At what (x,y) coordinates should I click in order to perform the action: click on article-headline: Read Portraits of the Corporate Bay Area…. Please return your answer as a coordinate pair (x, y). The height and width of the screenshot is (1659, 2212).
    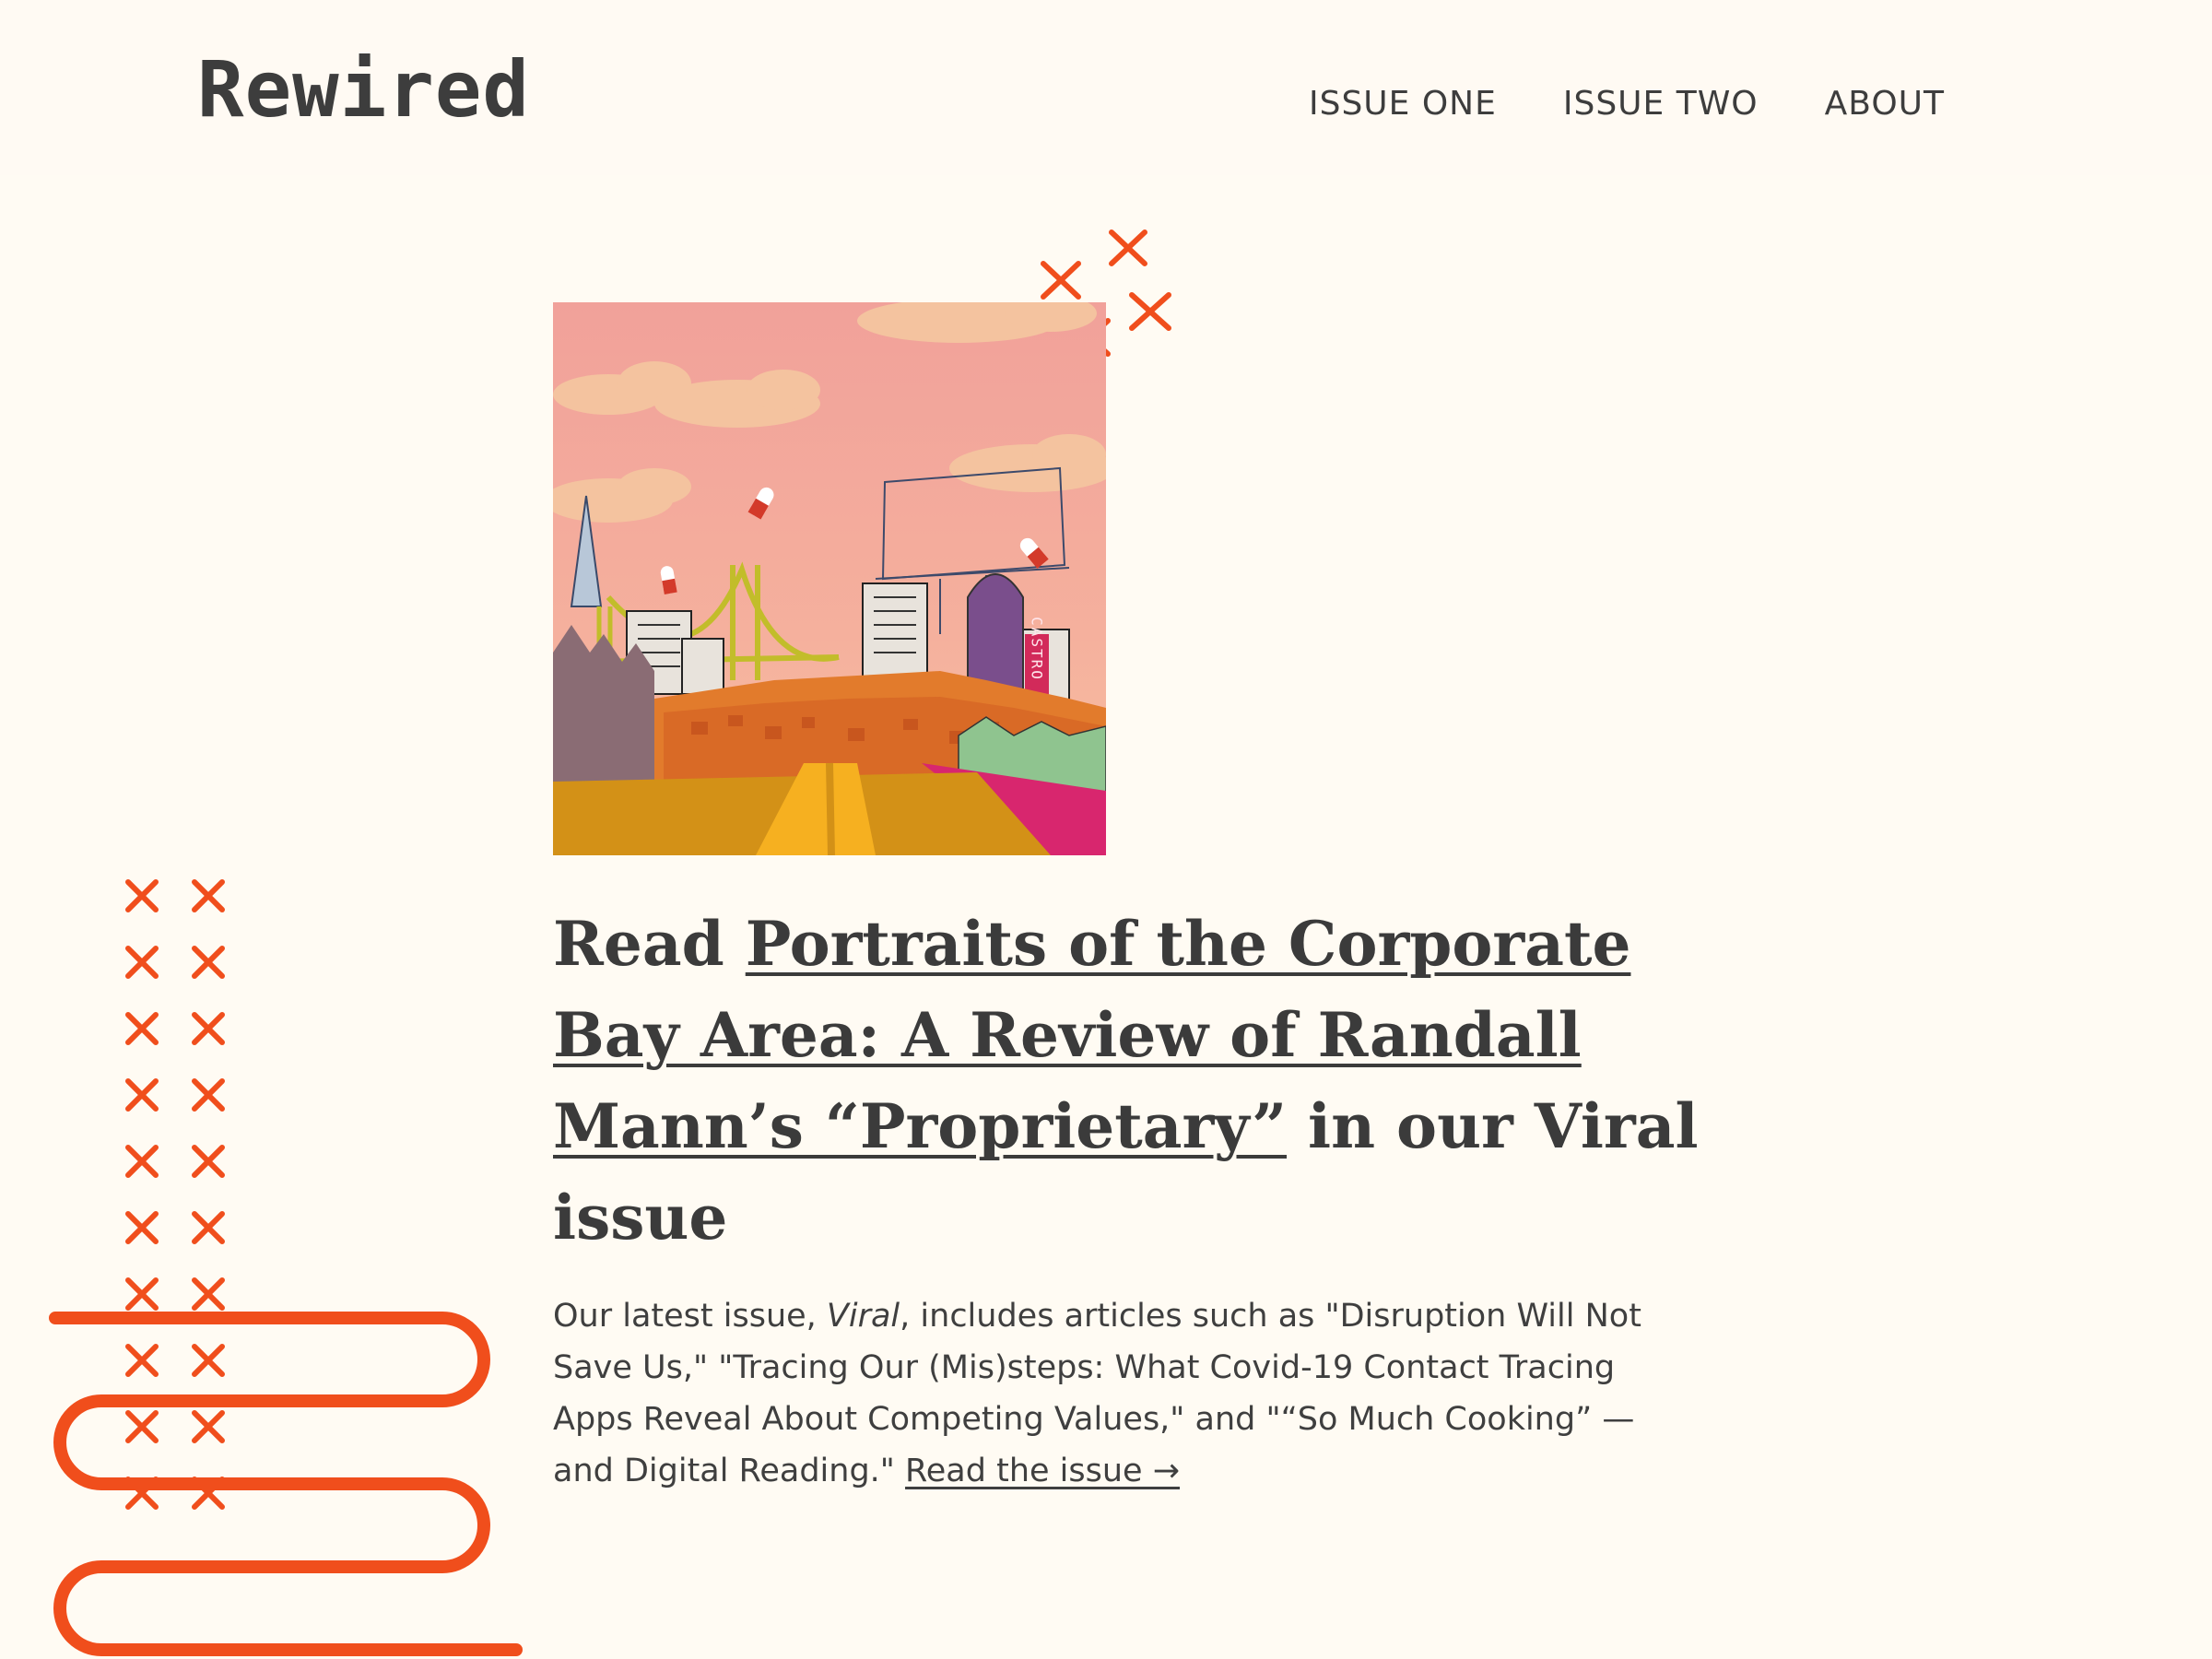
    Looking at the image, I should click on (1133, 1081).